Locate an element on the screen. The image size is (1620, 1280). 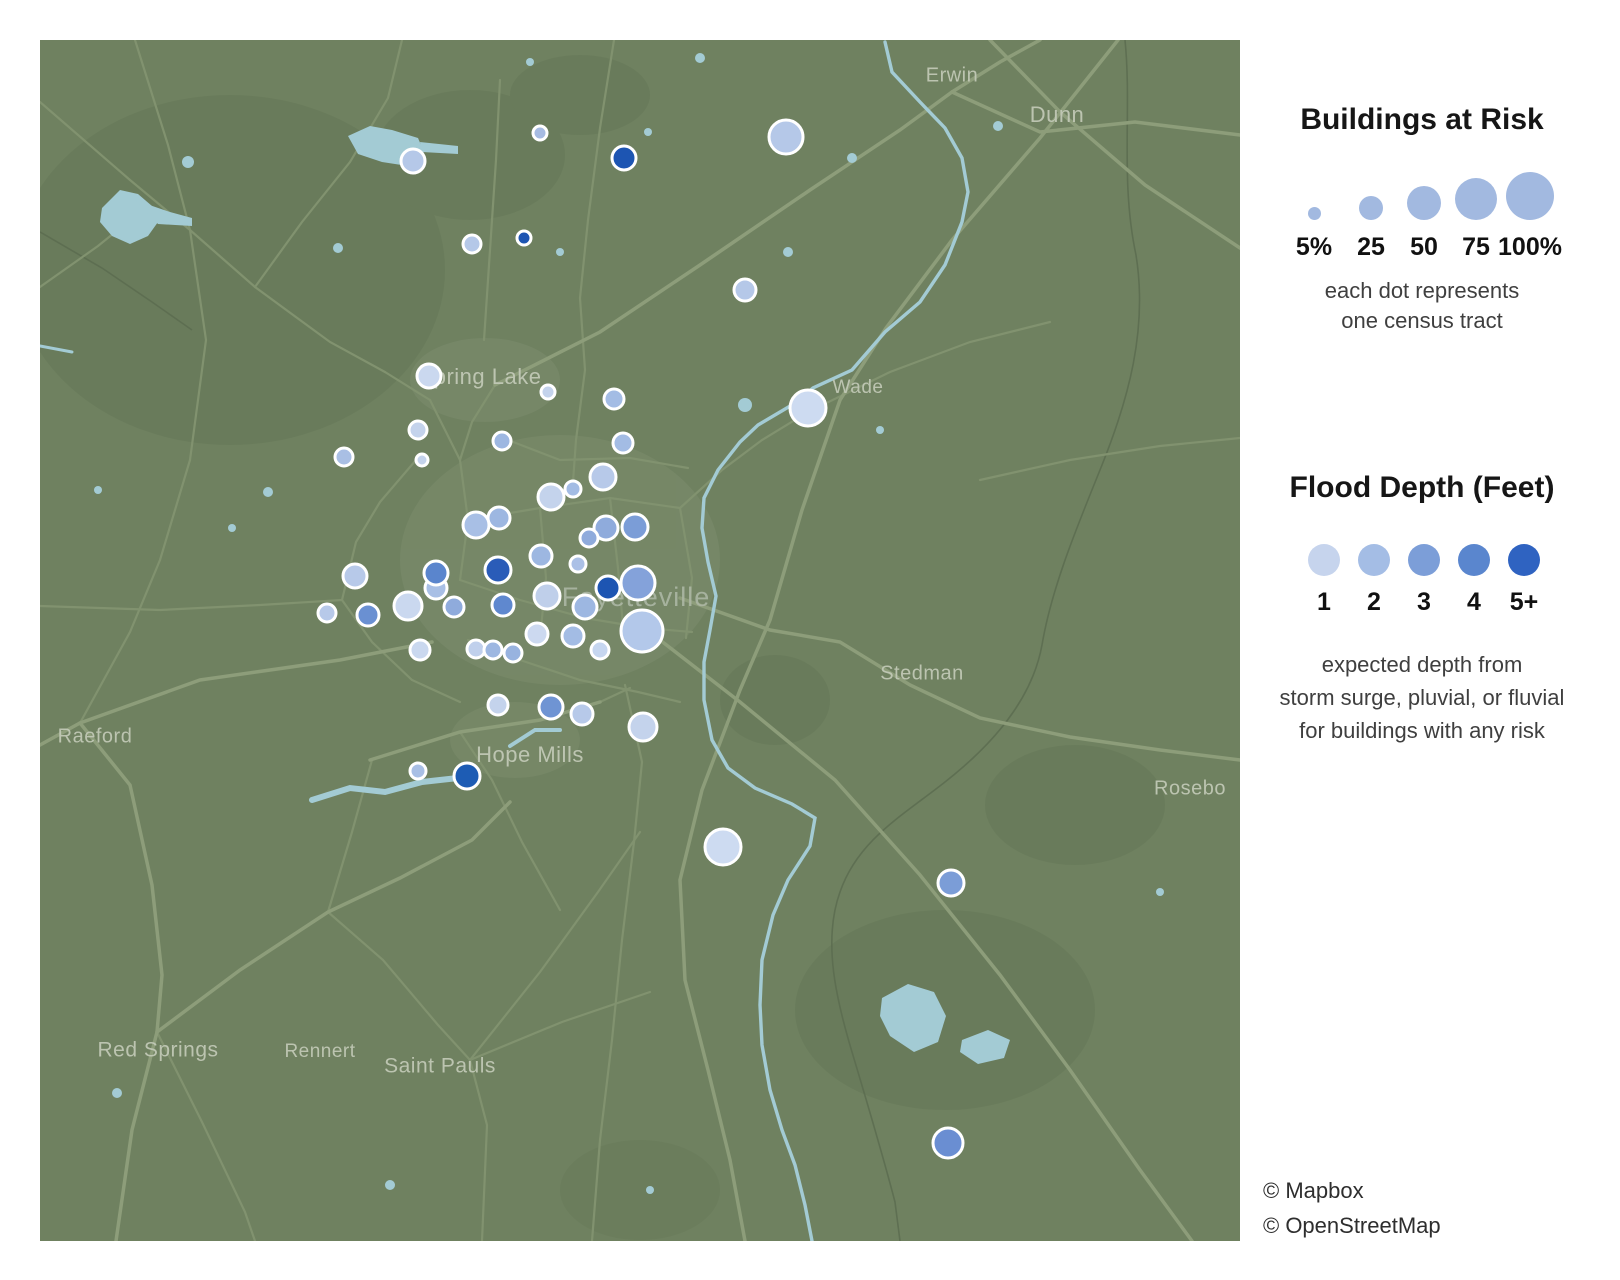
buildings-size-labels: 5% 25 50 75 100% is located at coordinates (1423, 248).